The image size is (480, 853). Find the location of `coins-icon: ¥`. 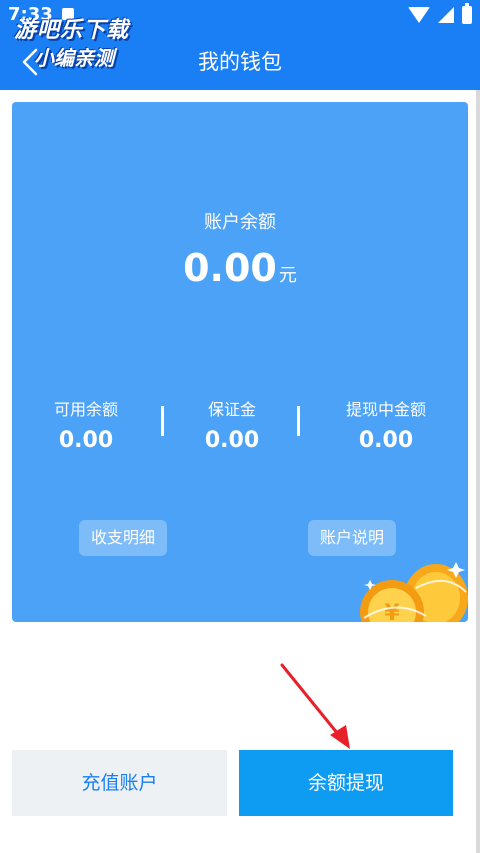

coins-icon: ¥ is located at coordinates (414, 592).